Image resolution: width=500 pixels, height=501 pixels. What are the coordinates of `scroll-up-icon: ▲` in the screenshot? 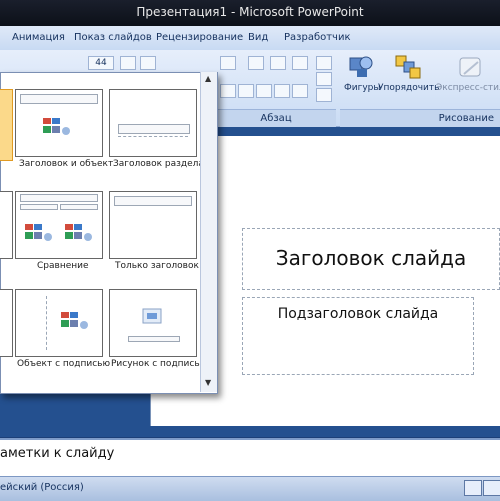 It's located at (208, 78).